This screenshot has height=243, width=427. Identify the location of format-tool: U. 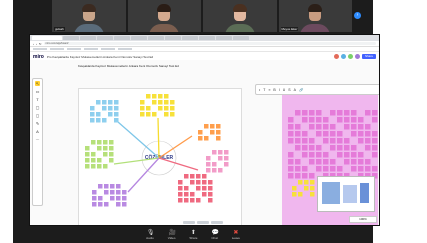
(284, 90).